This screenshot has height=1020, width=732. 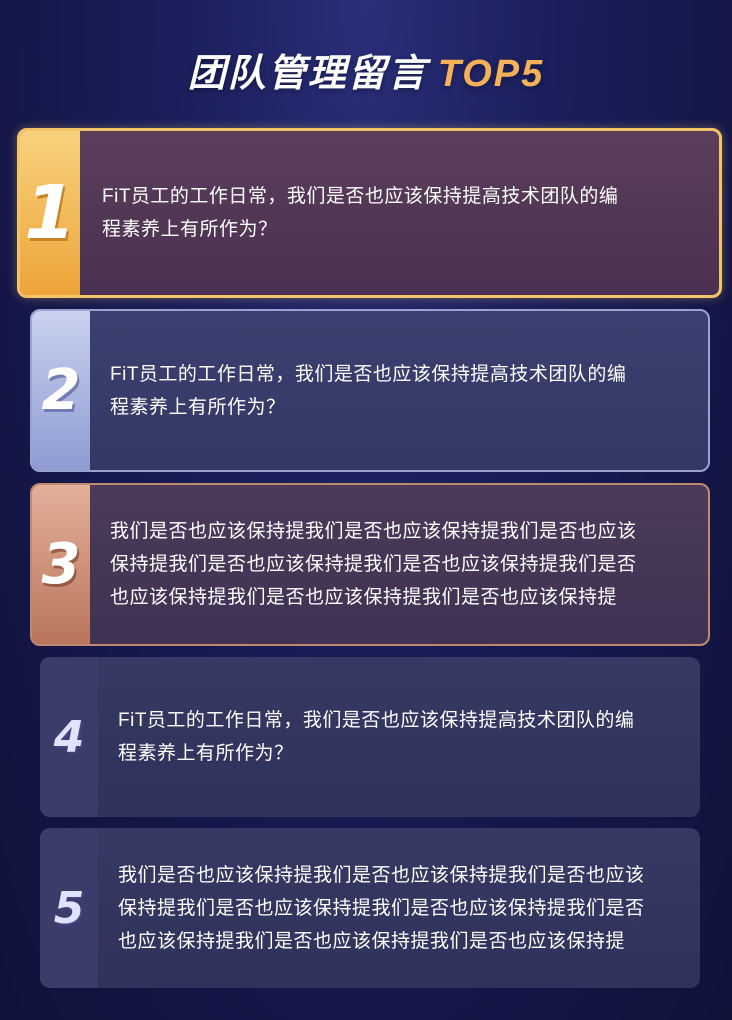 I want to click on message-card-4: 4 FiT员工的工作日常，我们是否也应该保持提高技术团队的编 程素养上有所作为？, so click(x=370, y=737).